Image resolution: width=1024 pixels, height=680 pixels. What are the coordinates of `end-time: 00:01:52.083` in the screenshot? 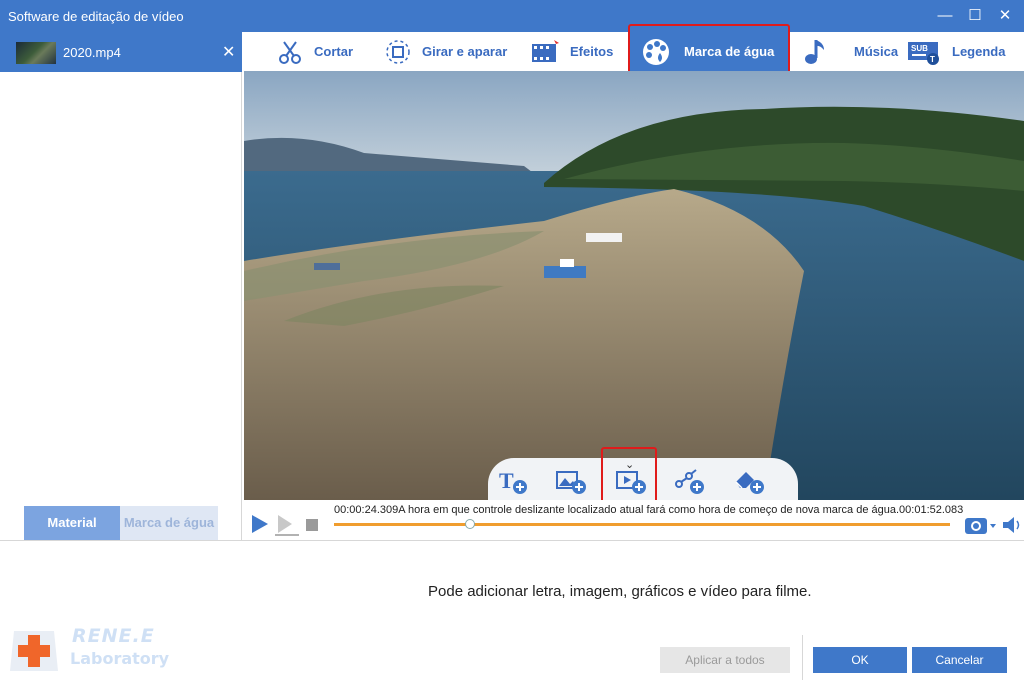 It's located at (931, 510).